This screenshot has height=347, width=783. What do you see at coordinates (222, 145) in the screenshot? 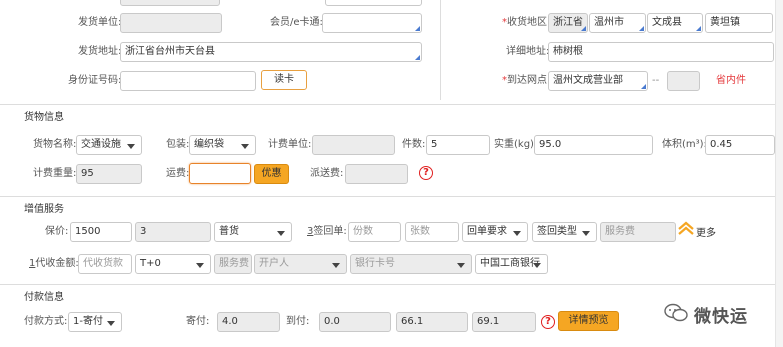
I see `packaging-select: 编织袋` at bounding box center [222, 145].